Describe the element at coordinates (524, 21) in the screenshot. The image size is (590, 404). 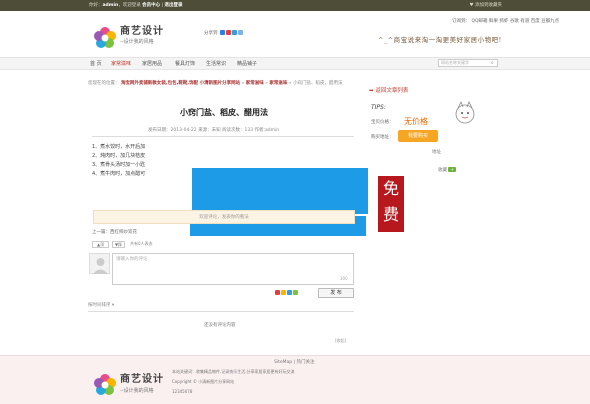
I see `subscribe-youdao: 有道` at that location.